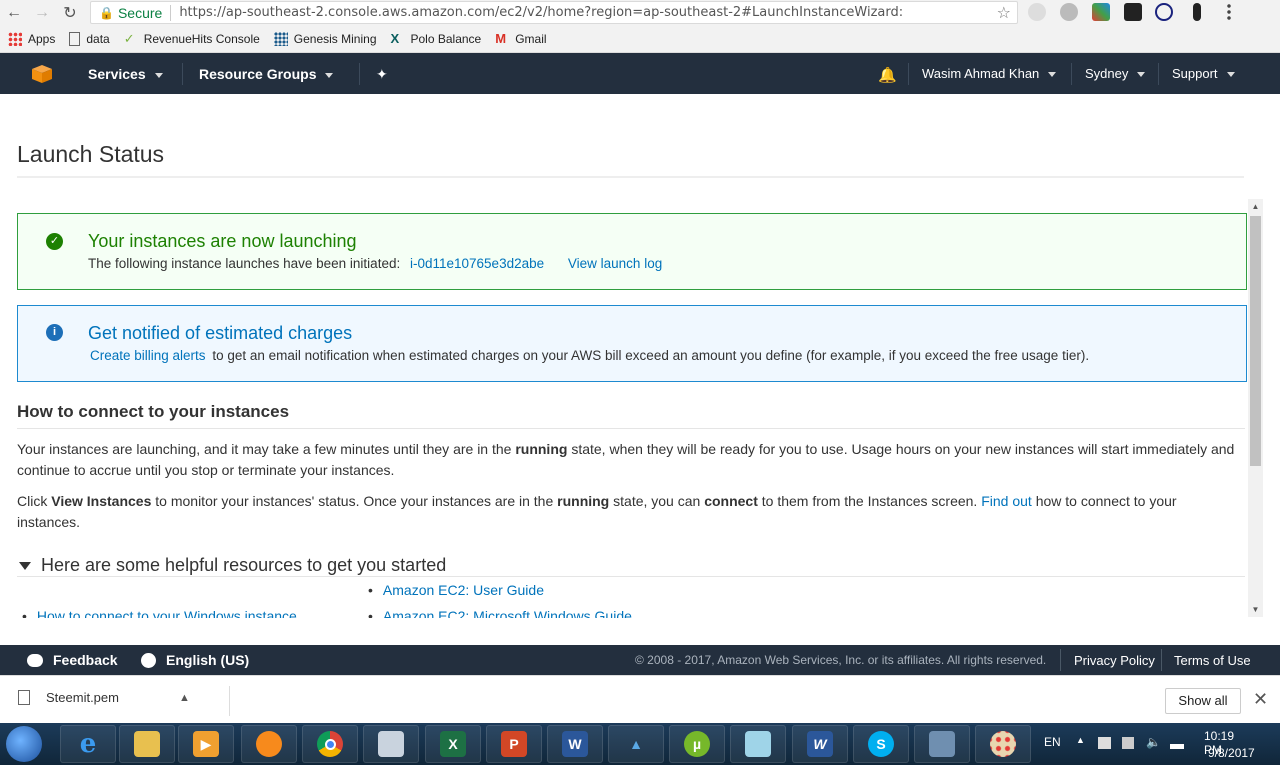 Image resolution: width=1280 pixels, height=765 pixels. What do you see at coordinates (1128, 743) in the screenshot?
I see `tray-power-icon` at bounding box center [1128, 743].